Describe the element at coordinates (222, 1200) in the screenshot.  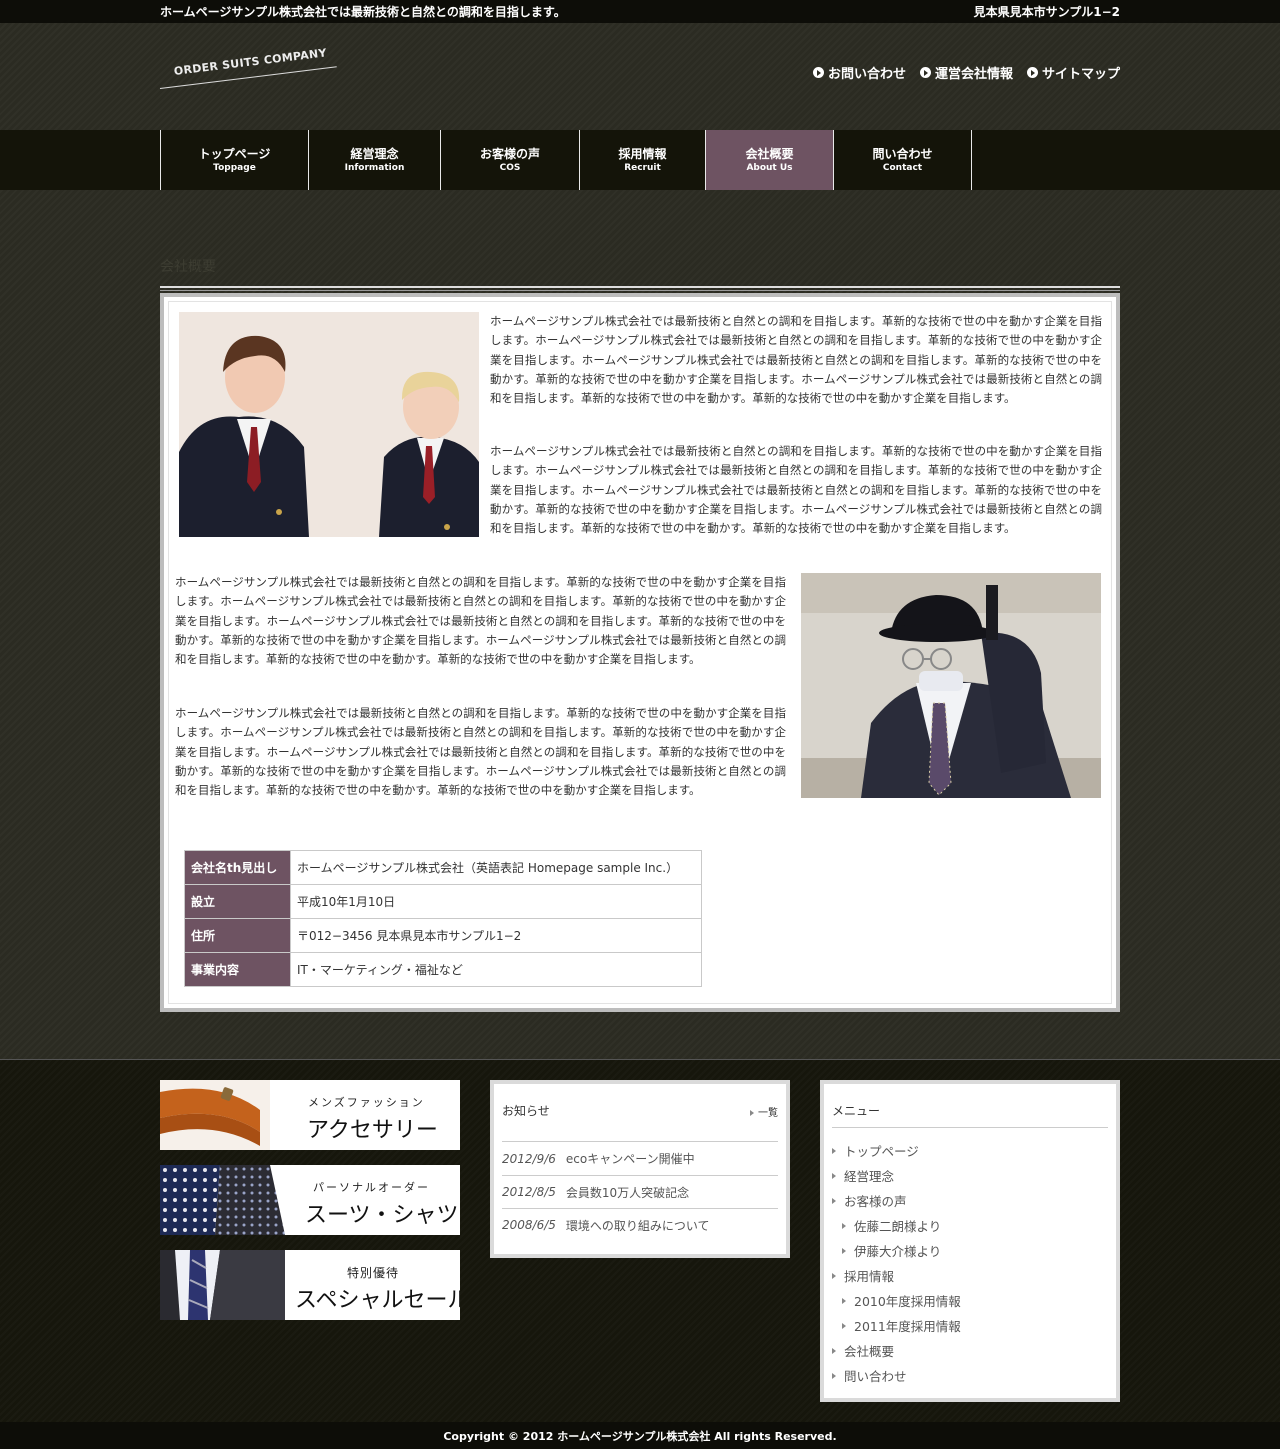
I see `ties-pattern-image` at that location.